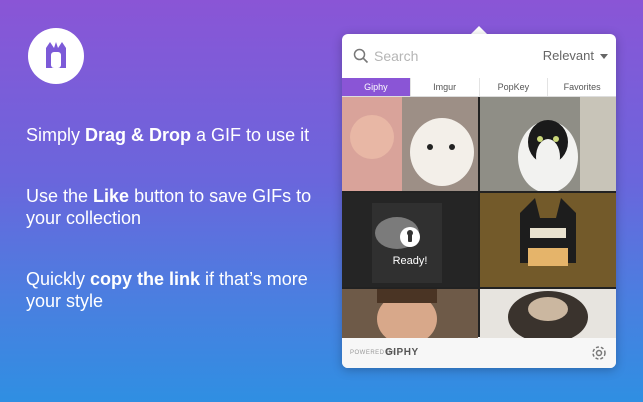 The image size is (643, 402). Describe the element at coordinates (581, 87) in the screenshot. I see `tab-favorites: Favorites` at that location.